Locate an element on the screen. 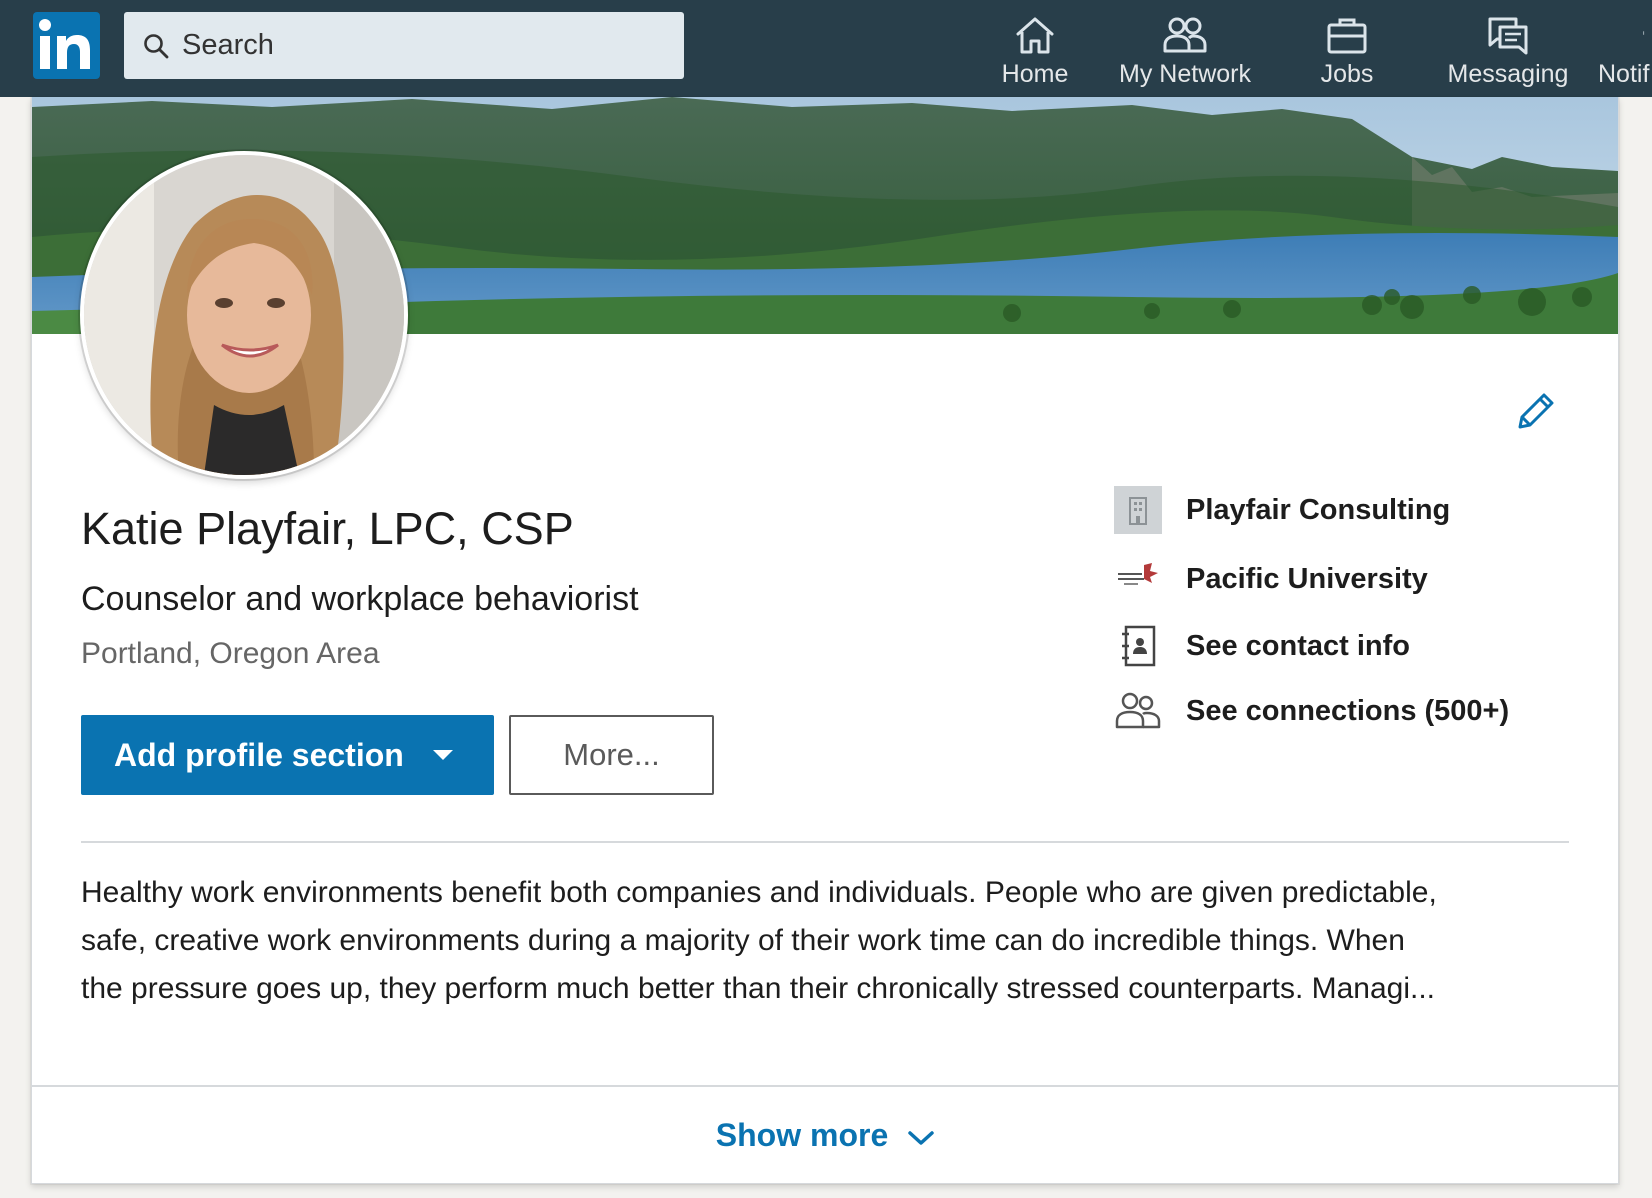 This screenshot has height=1198, width=1652. university-logo-icon is located at coordinates (1138, 579).